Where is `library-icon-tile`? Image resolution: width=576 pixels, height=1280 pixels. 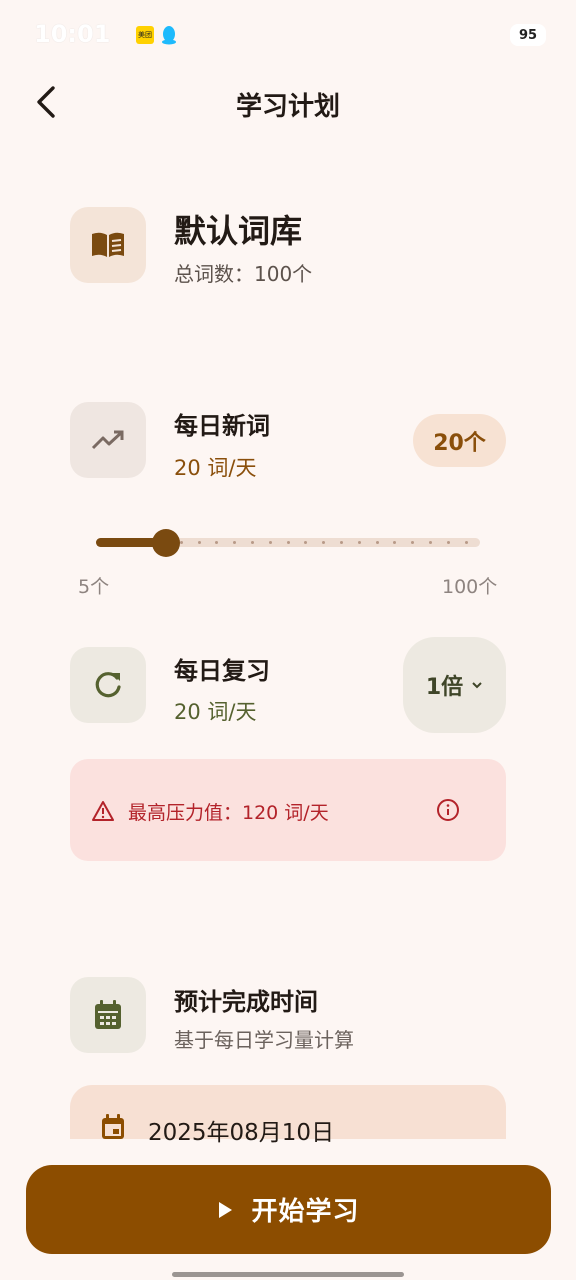
library-icon-tile is located at coordinates (108, 245).